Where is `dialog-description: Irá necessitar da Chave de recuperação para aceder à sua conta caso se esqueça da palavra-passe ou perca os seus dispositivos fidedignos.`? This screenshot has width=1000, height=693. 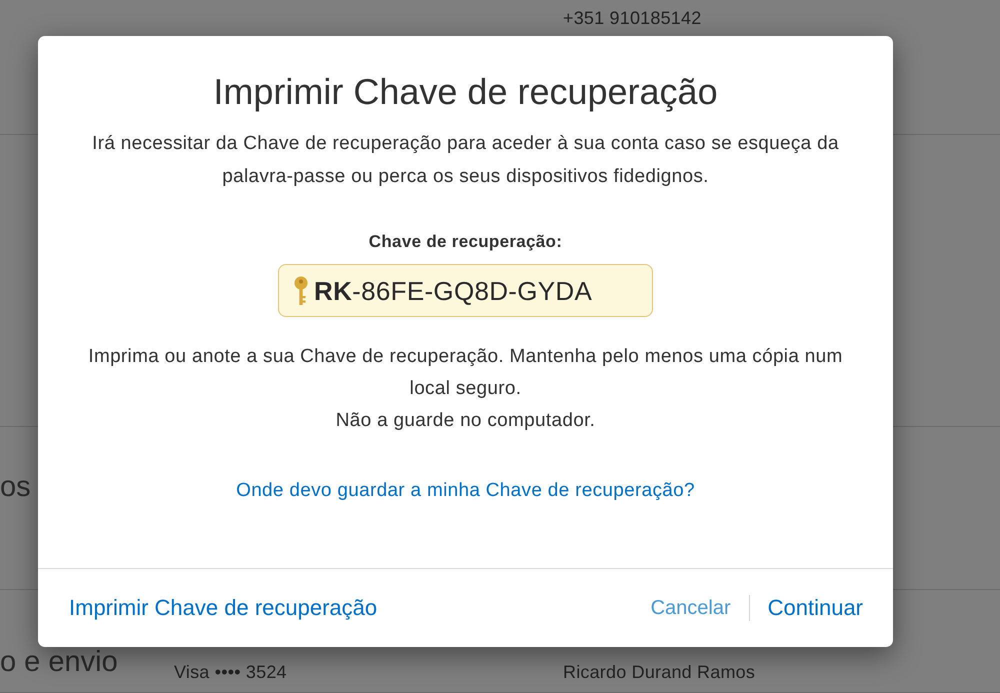
dialog-description: Irá necessitar da Chave de recuperação para aceder à sua conta caso se esqueça da palavra-passe ou perca os seus dispositivos fidedignos. is located at coordinates (465, 160).